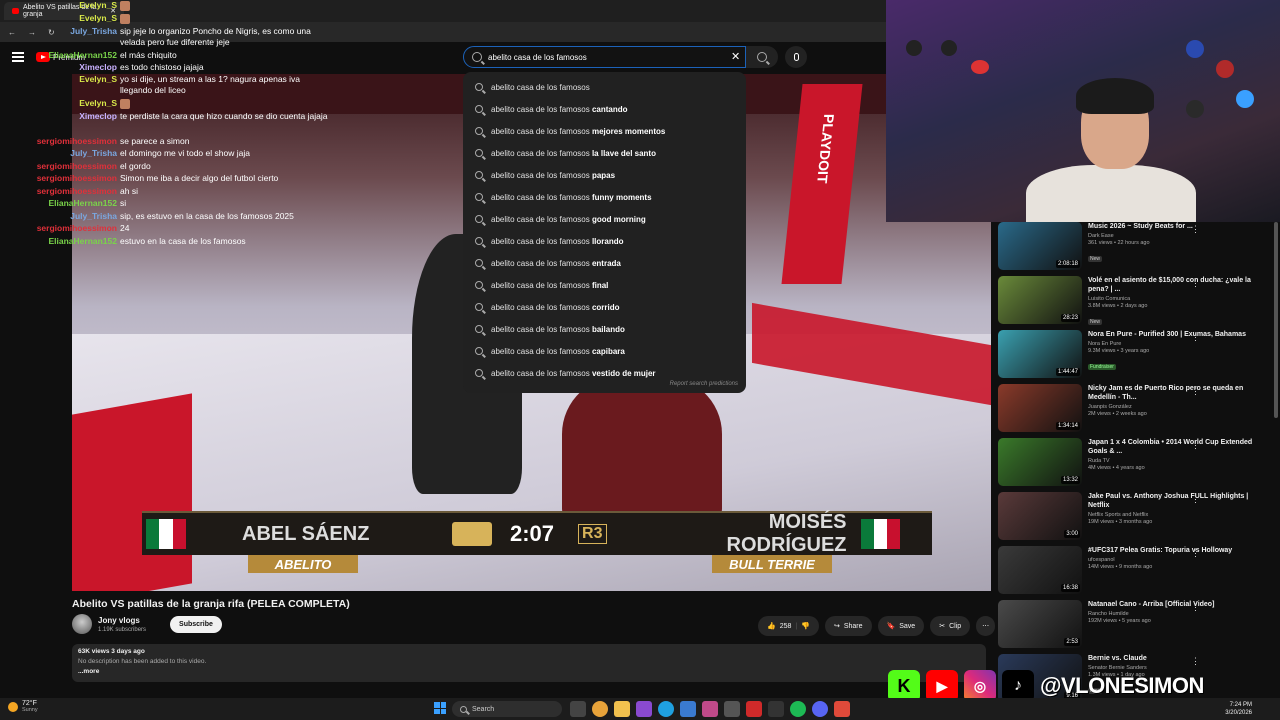  What do you see at coordinates (798, 709) in the screenshot?
I see `spotify-icon` at bounding box center [798, 709].